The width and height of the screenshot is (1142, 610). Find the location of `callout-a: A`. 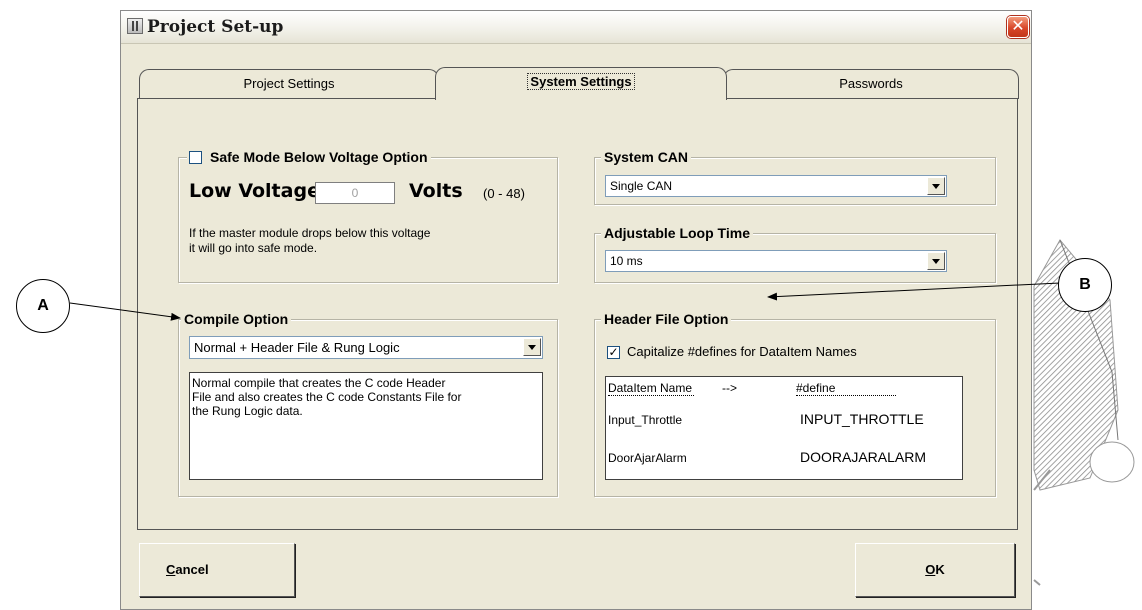

callout-a: A is located at coordinates (43, 306).